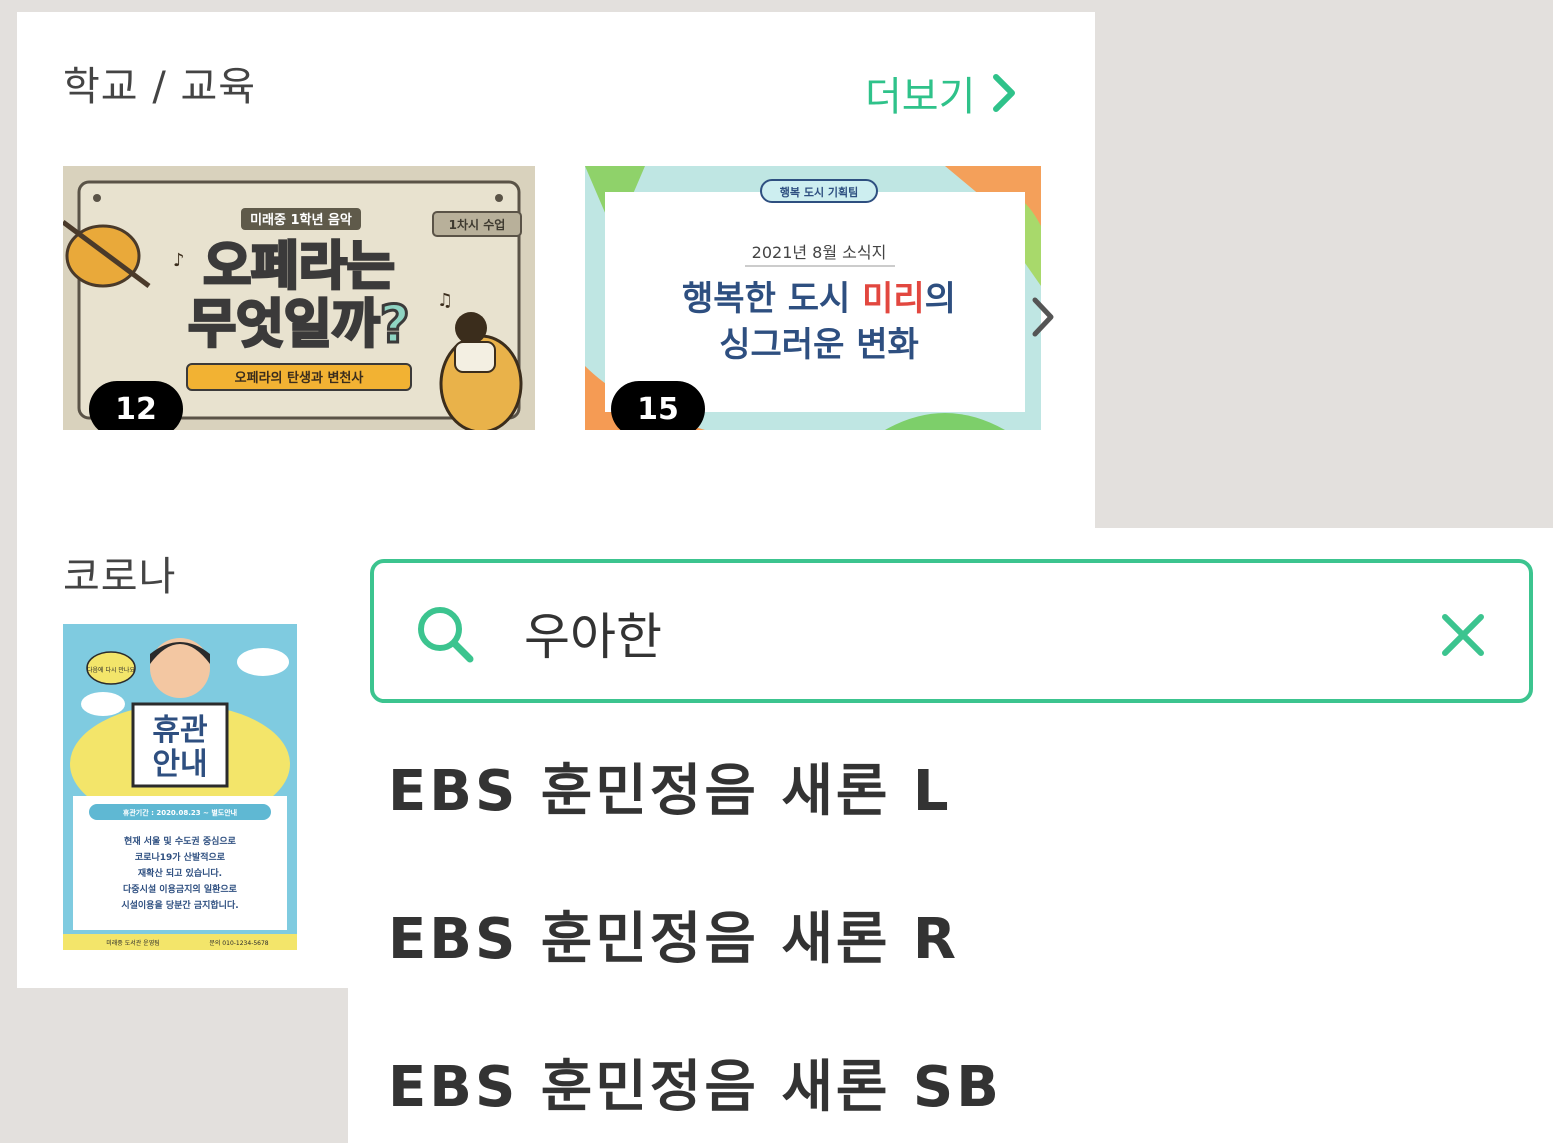 Image resolution: width=1553 pixels, height=1143 pixels. I want to click on card-subtitle: 오페라의 탄생과 변천사, so click(299, 378).